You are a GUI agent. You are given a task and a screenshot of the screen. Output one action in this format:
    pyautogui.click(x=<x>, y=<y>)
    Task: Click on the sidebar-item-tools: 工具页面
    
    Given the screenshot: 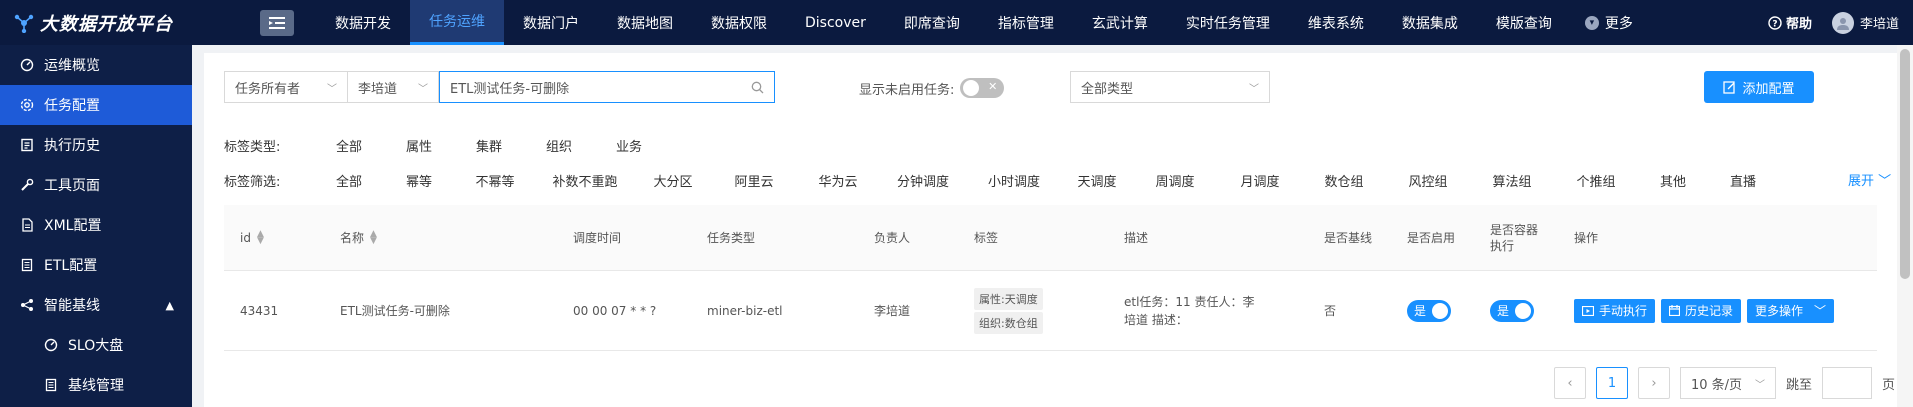 What is the action you would take?
    pyautogui.click(x=96, y=185)
    